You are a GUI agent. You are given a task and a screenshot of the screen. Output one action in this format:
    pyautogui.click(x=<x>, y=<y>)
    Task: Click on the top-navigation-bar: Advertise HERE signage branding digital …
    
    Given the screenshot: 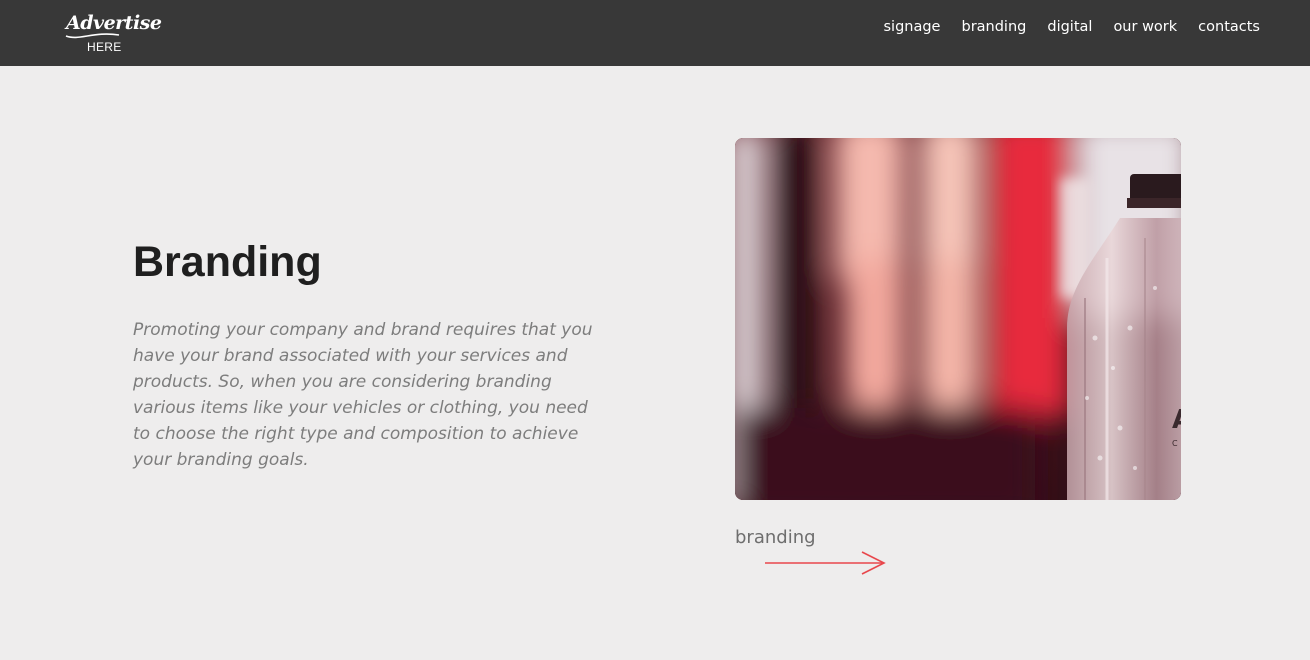 What is the action you would take?
    pyautogui.click(x=655, y=33)
    